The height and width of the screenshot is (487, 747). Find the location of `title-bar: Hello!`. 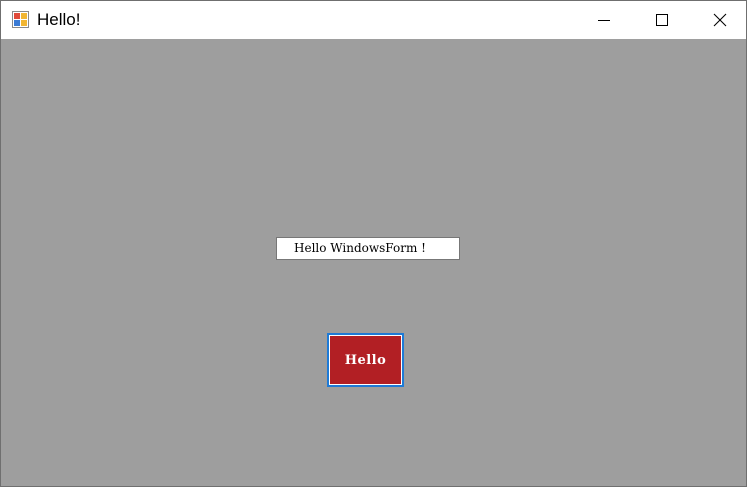

title-bar: Hello! is located at coordinates (373, 20).